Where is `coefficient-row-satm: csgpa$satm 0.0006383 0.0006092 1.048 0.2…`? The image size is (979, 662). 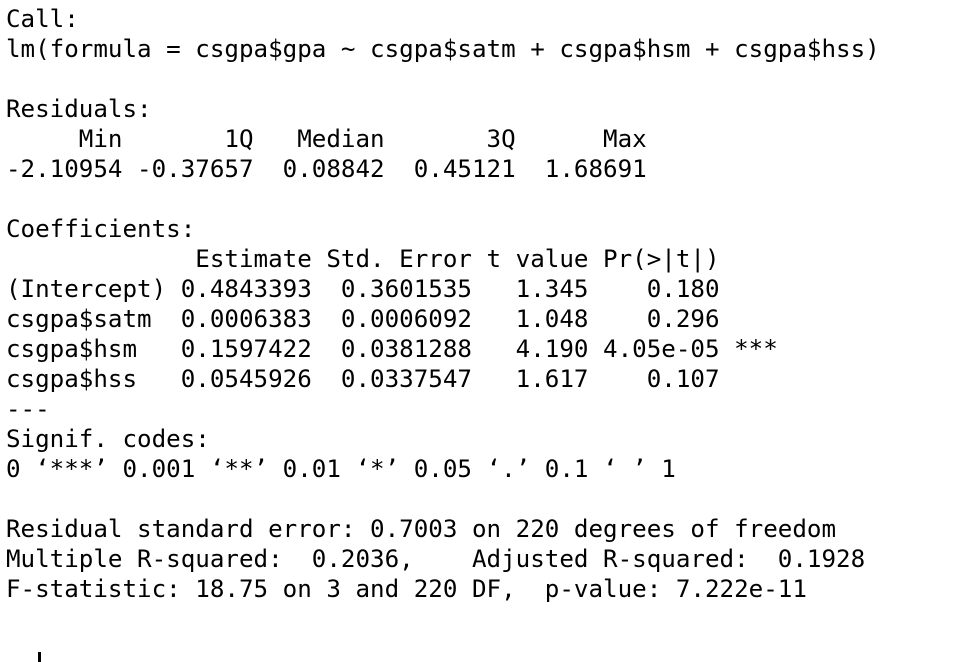 coefficient-row-satm: csgpa$satm 0.0006383 0.0006092 1.048 0.2… is located at coordinates (392, 319).